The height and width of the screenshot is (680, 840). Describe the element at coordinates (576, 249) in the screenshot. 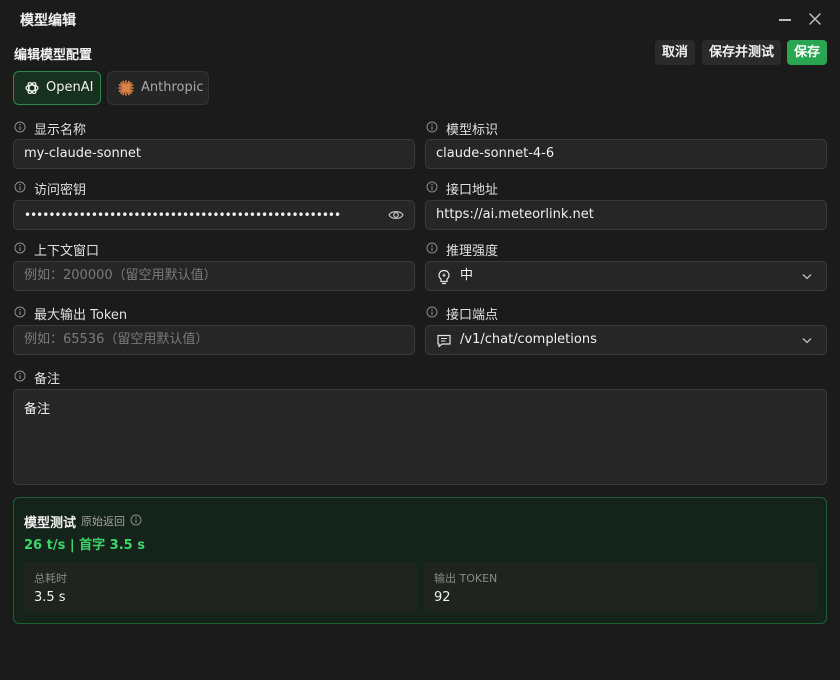

I see `reasoning-label: 推理强度` at that location.